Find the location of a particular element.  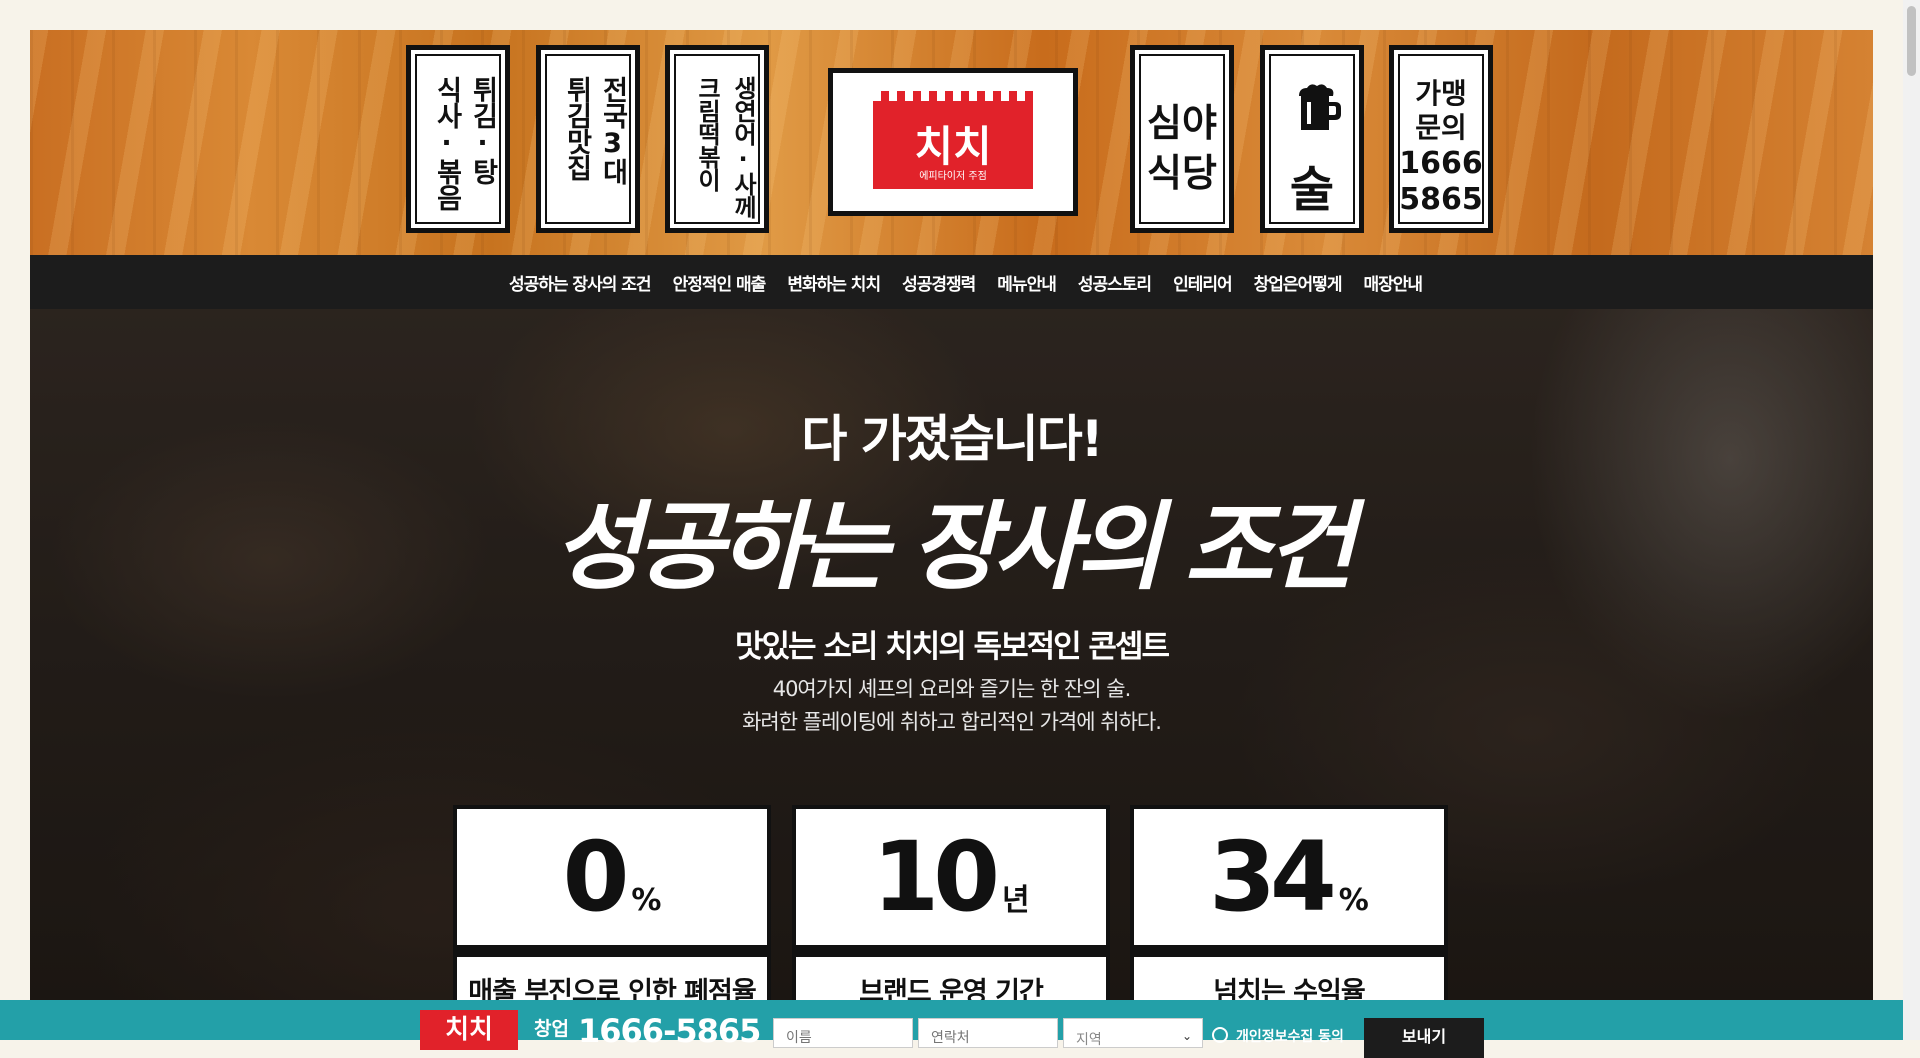

consult-label: 창업 is located at coordinates (551, 1029).